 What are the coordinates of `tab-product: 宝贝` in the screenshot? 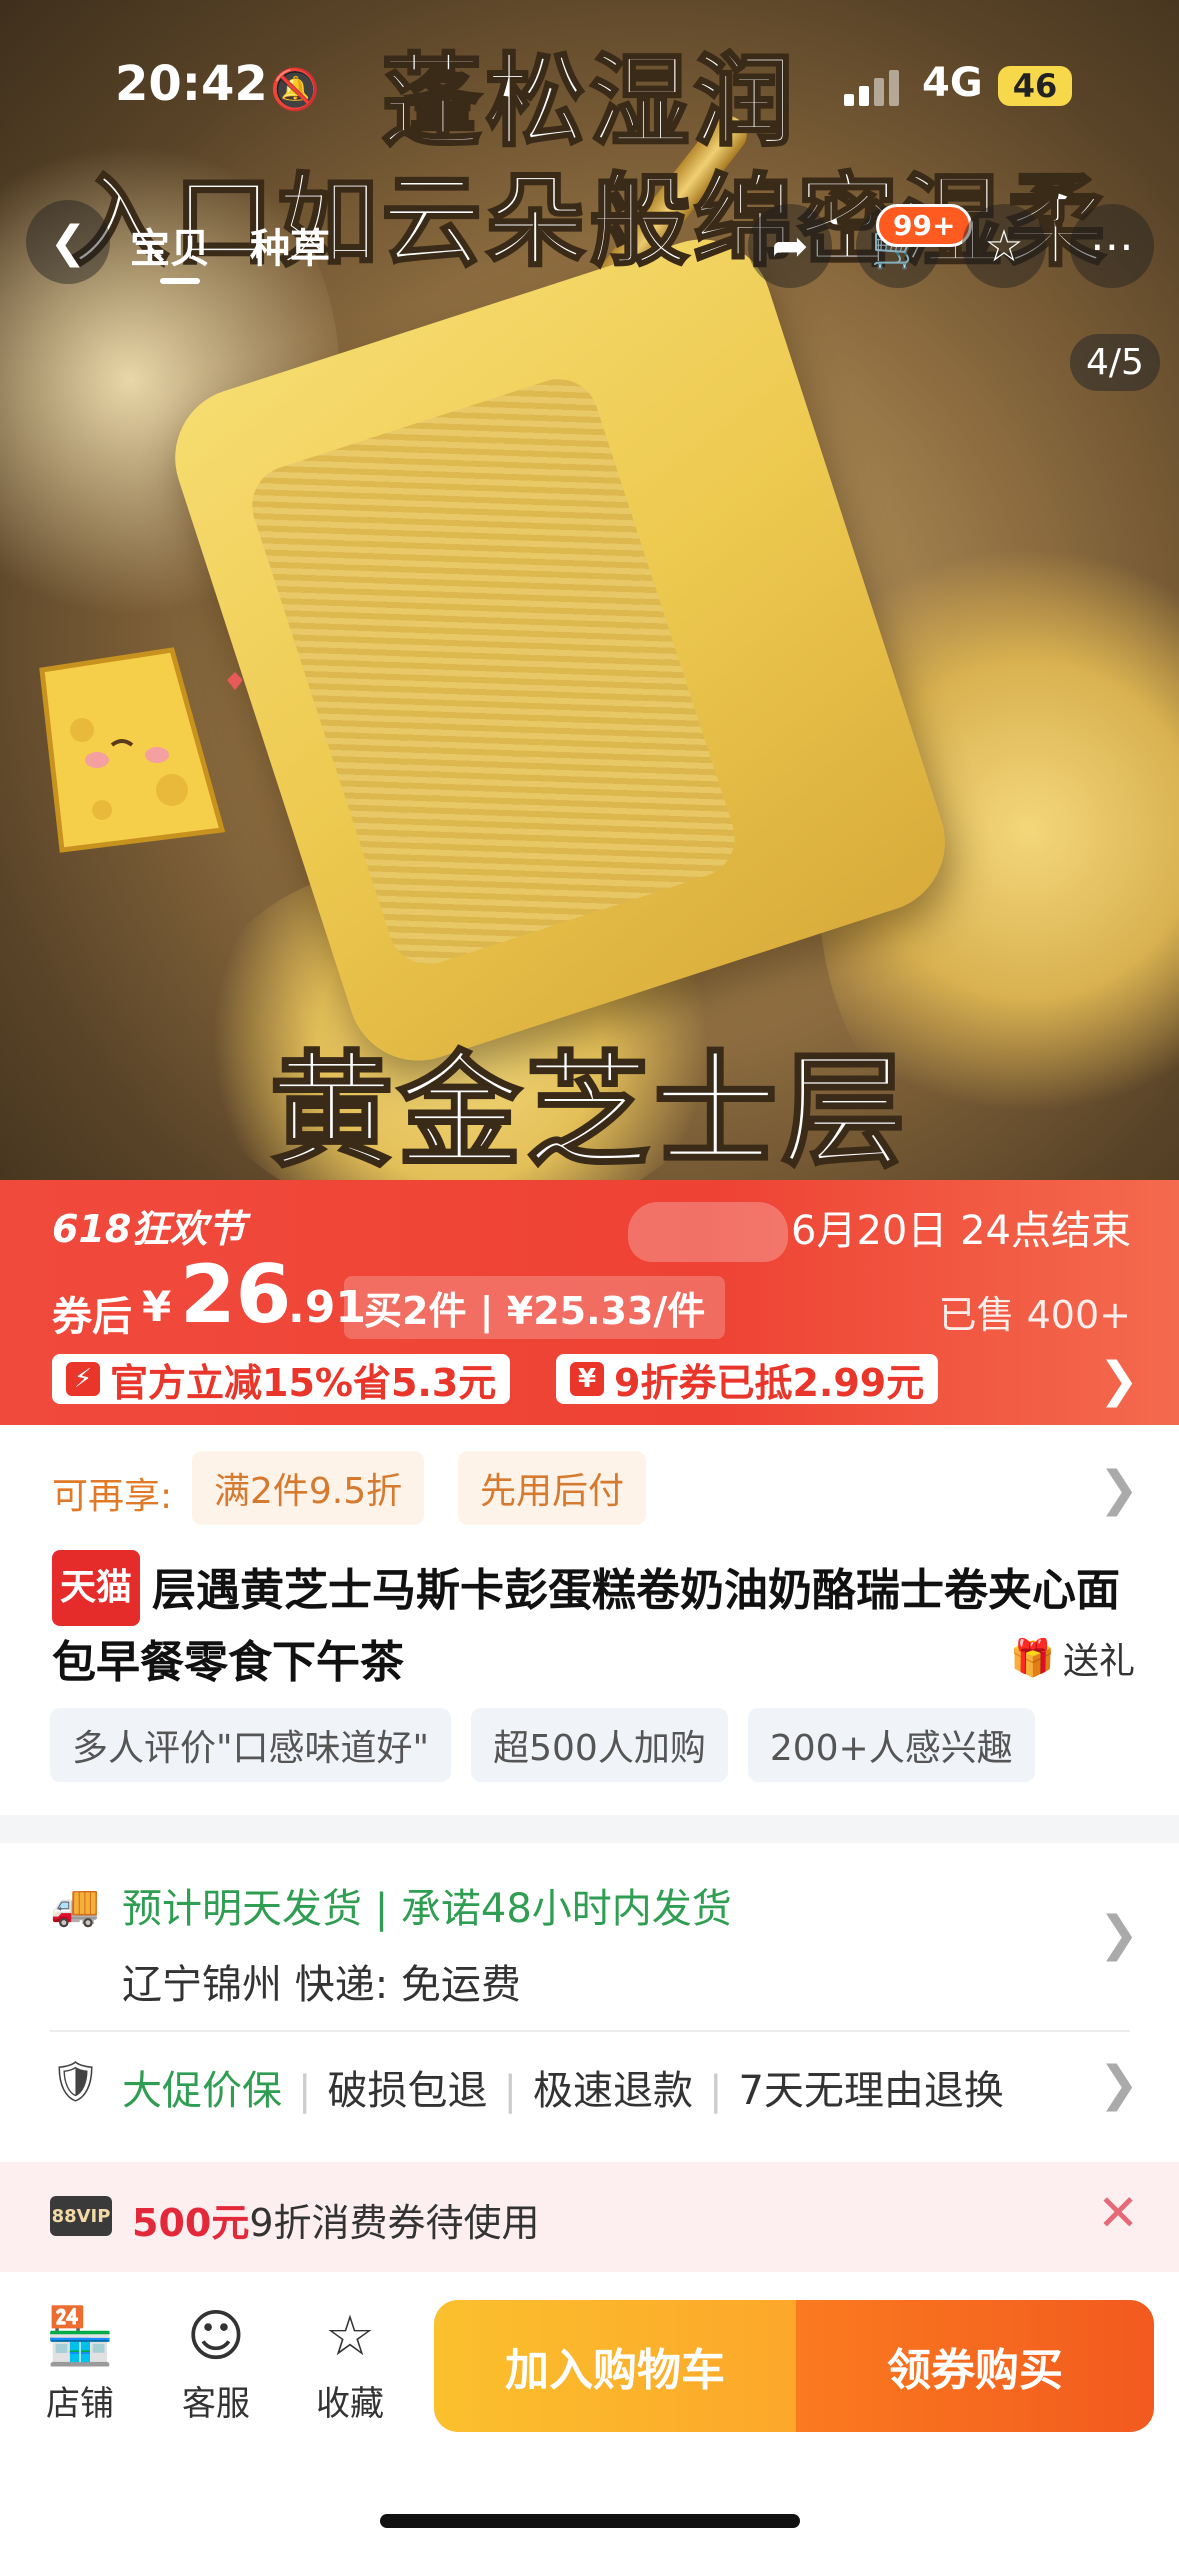 It's located at (170, 245).